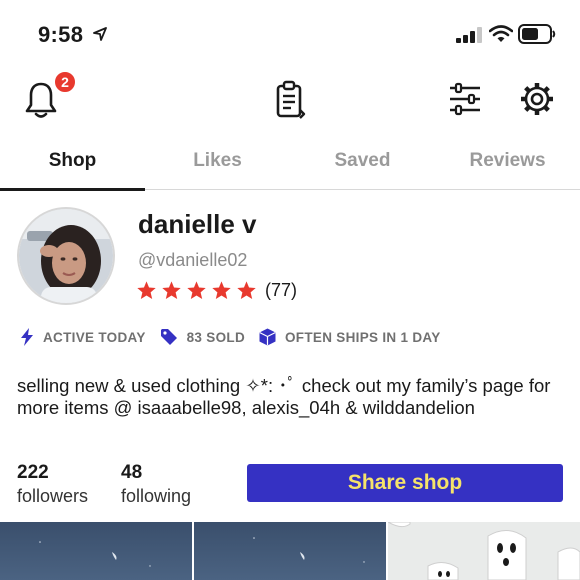 This screenshot has height=580, width=580. Describe the element at coordinates (197, 224) in the screenshot. I see `profile-name: danielle v` at that location.